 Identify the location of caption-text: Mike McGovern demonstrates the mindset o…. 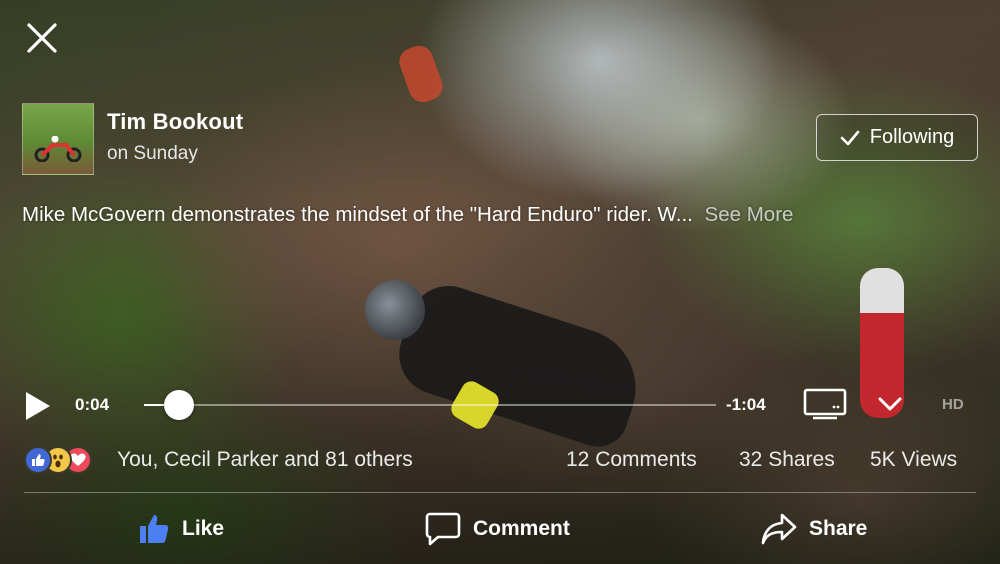
(357, 214).